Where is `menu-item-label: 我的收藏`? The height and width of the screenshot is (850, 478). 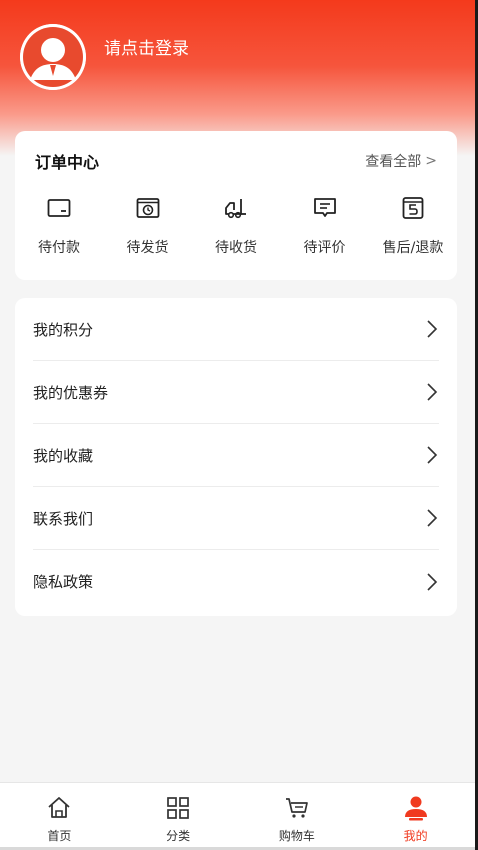 menu-item-label: 我的收藏 is located at coordinates (63, 455).